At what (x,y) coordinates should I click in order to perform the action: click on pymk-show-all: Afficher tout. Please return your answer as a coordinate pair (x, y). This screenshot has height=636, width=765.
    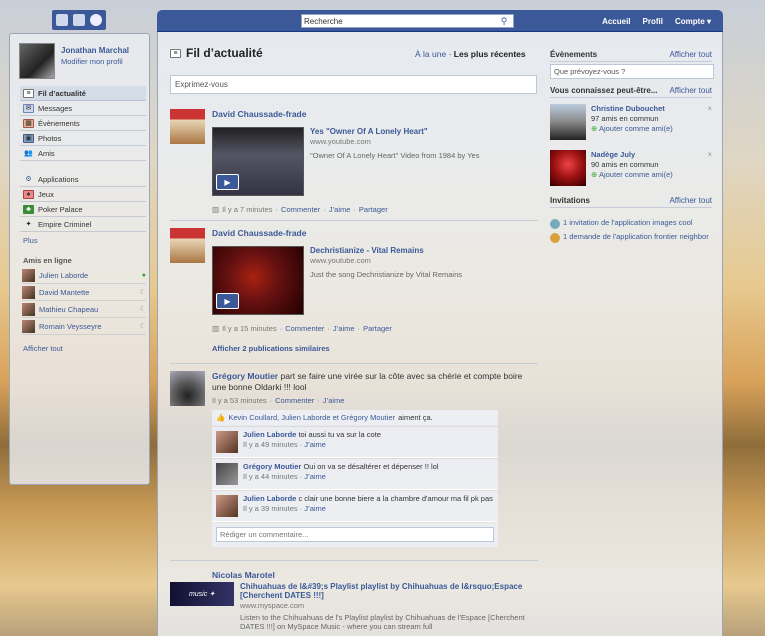
    Looking at the image, I should click on (690, 90).